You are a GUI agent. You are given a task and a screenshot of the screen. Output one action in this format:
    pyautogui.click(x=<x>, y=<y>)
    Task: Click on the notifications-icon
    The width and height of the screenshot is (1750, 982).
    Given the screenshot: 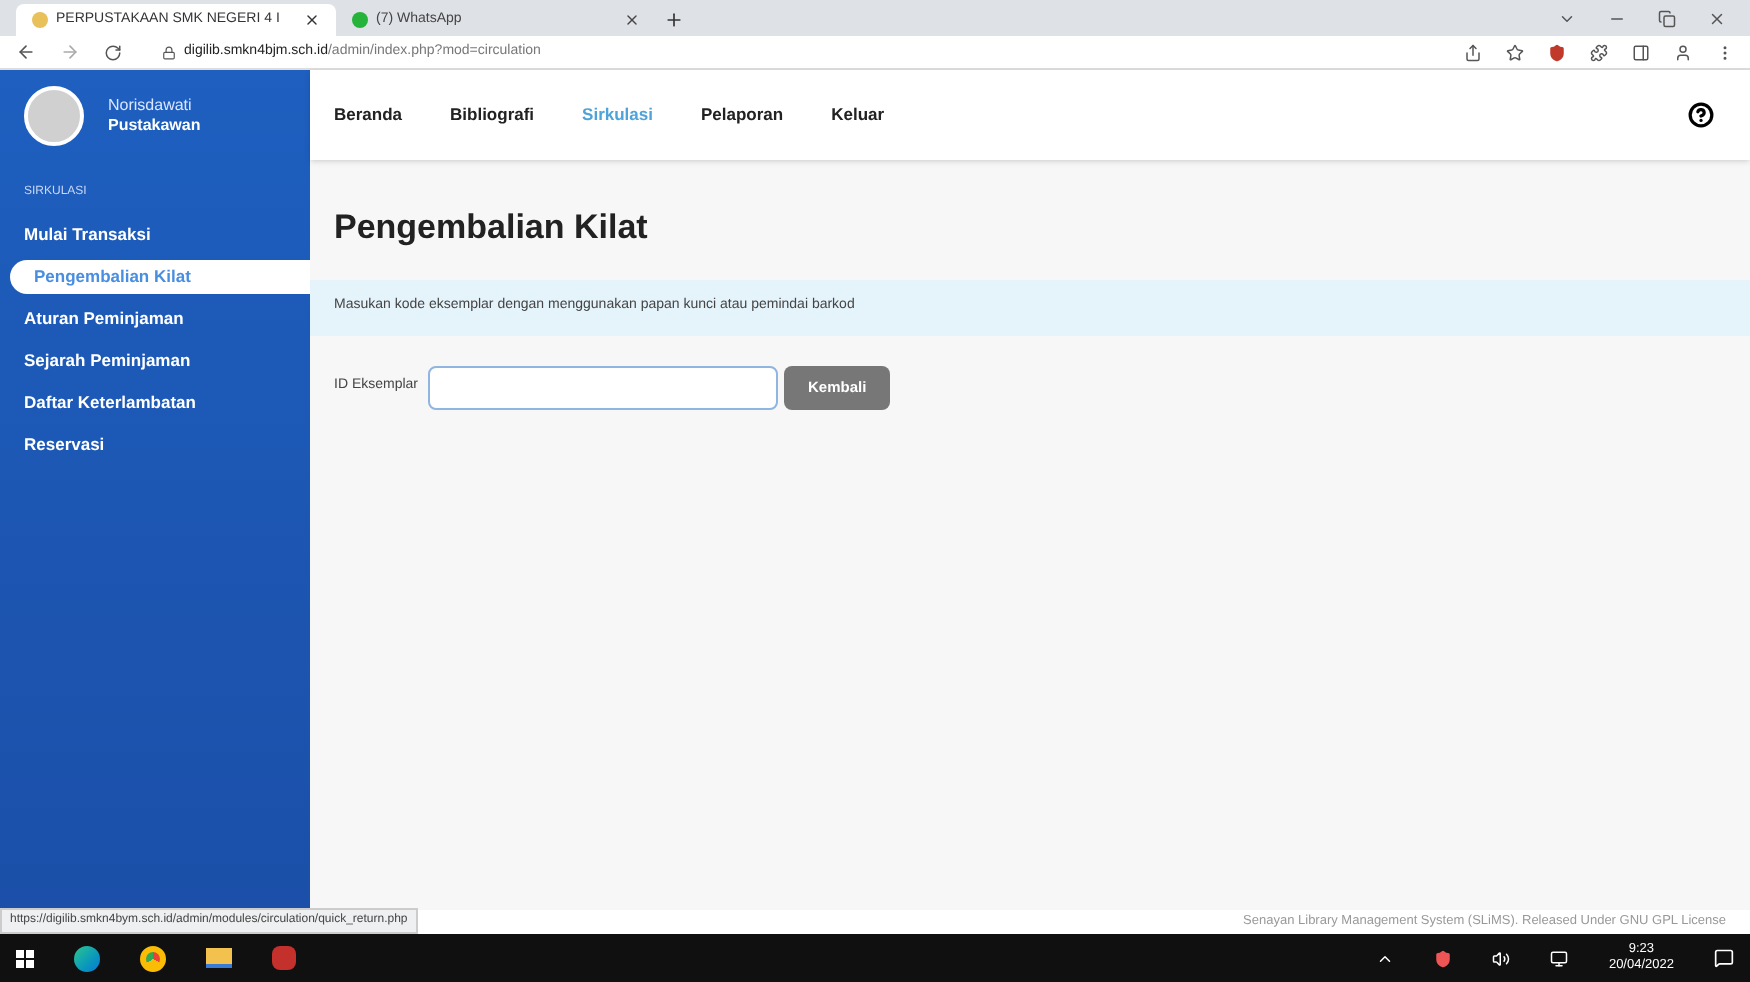 What is the action you would take?
    pyautogui.click(x=1724, y=958)
    